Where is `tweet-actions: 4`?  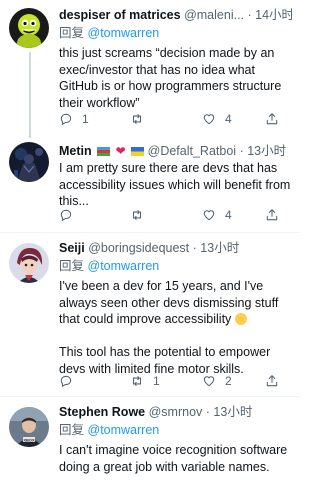
tweet-actions: 4 is located at coordinates (168, 215).